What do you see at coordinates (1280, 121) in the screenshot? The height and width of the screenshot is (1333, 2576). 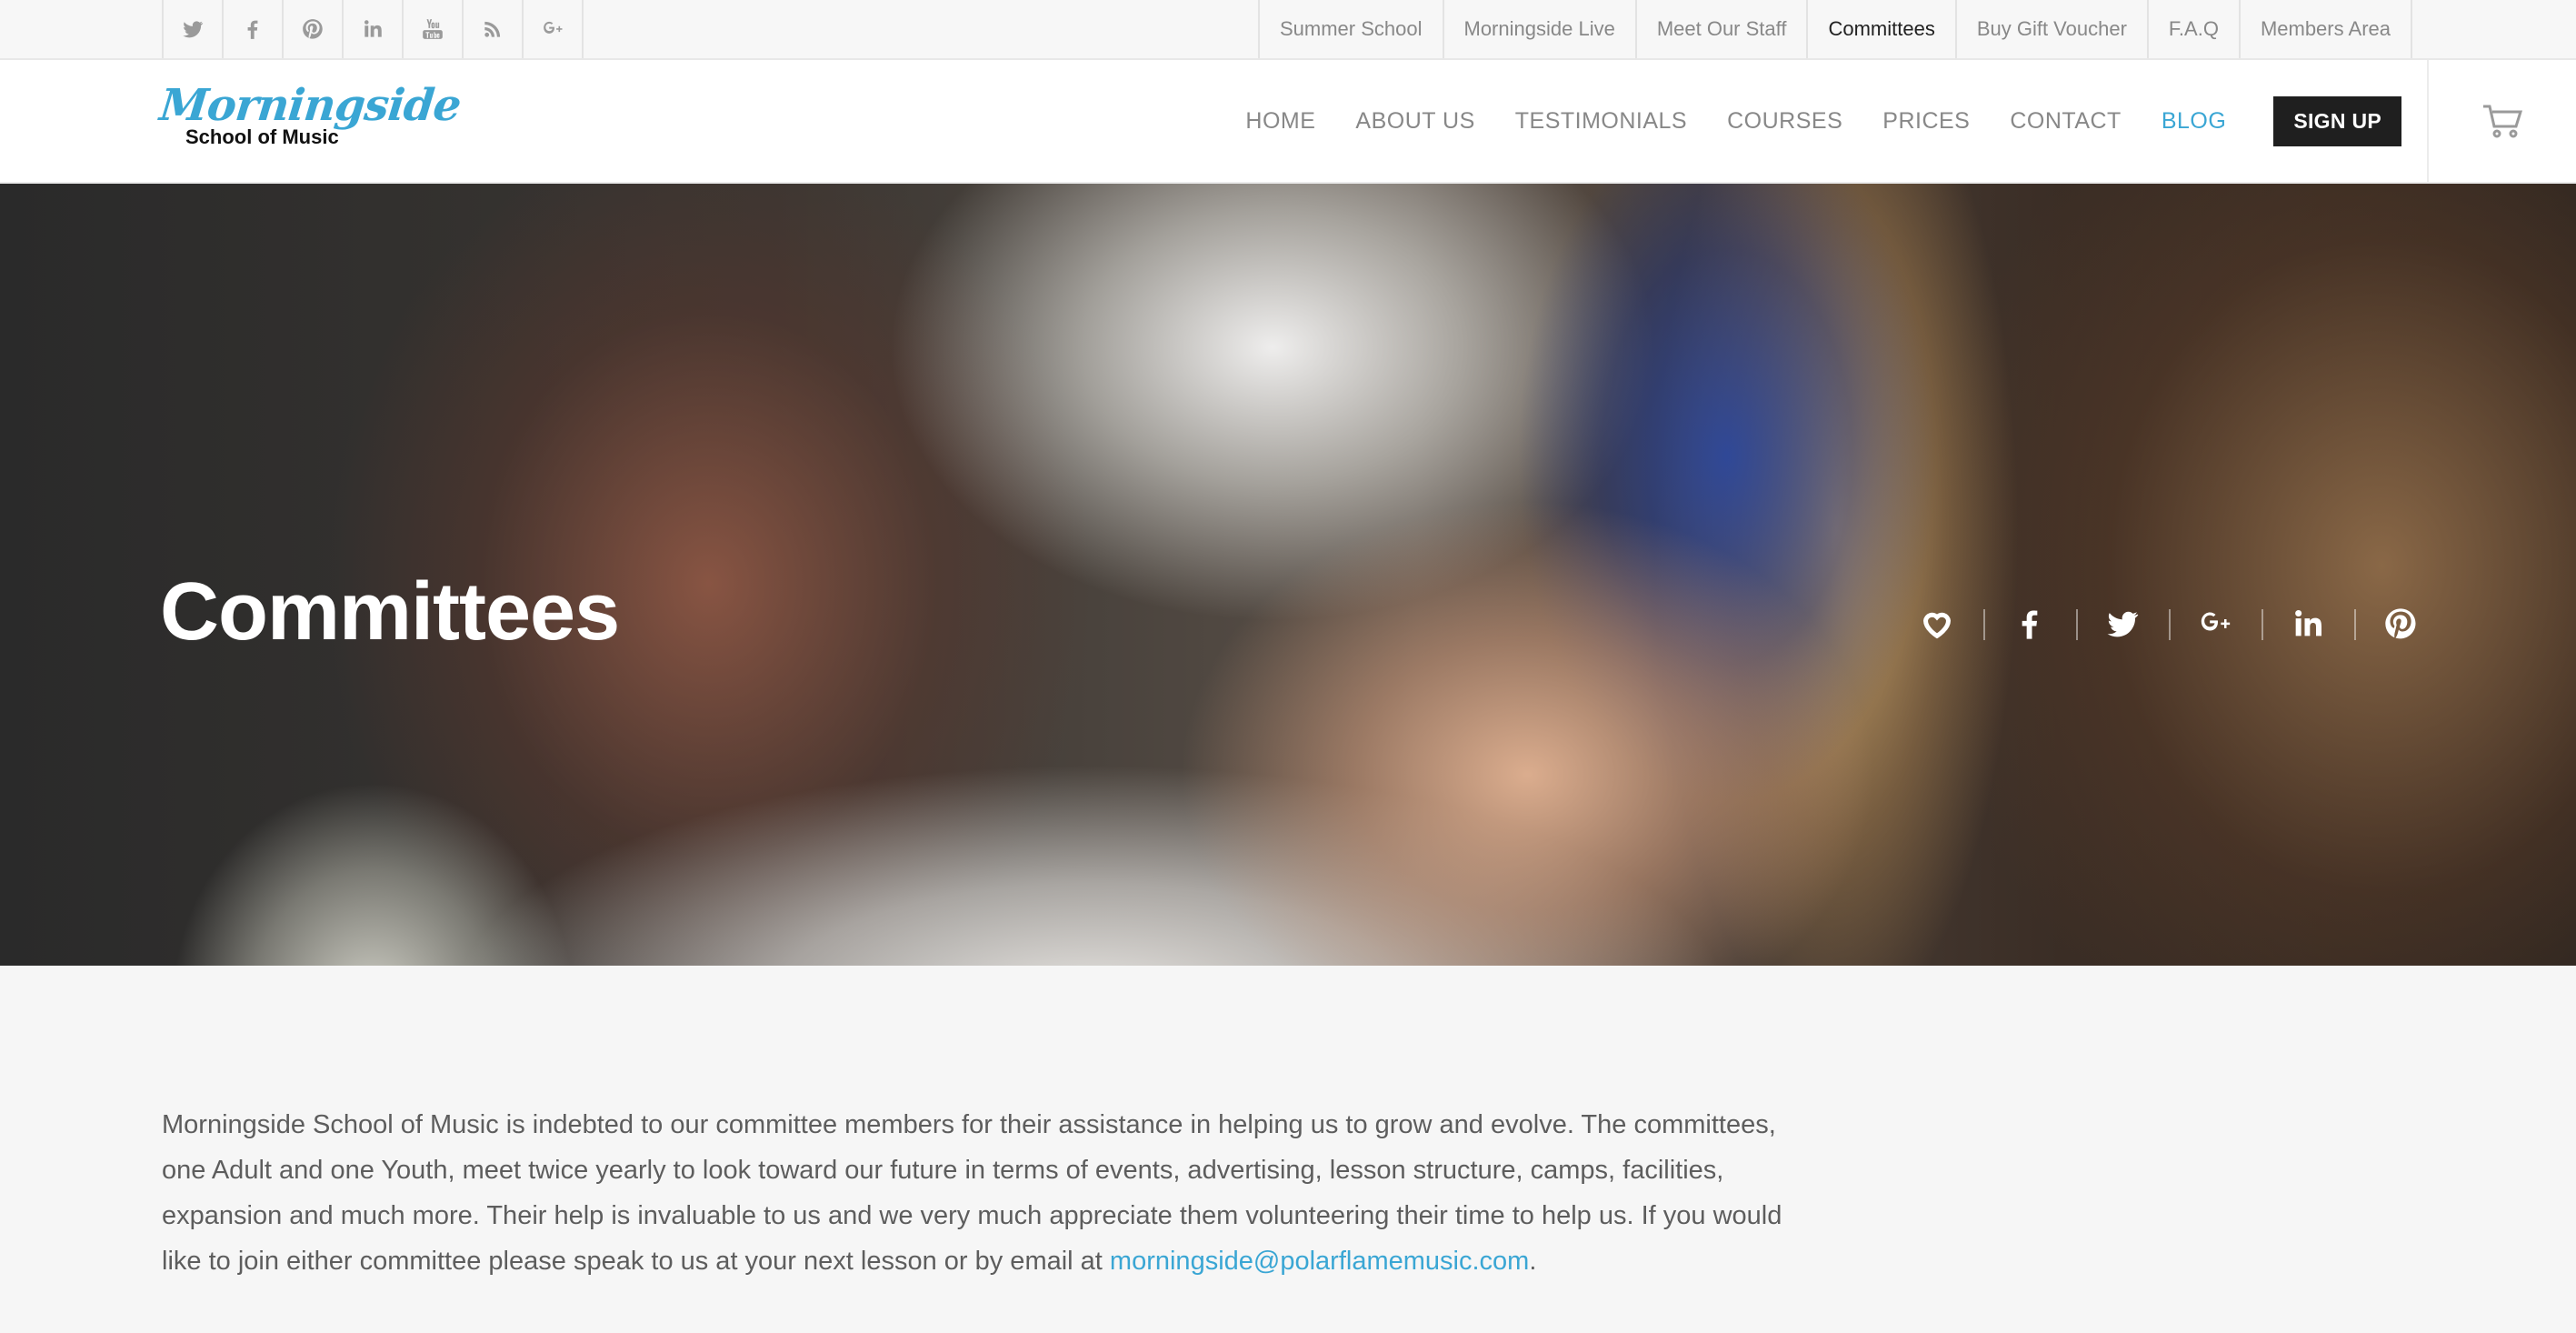 I see `nav-home: HOME` at bounding box center [1280, 121].